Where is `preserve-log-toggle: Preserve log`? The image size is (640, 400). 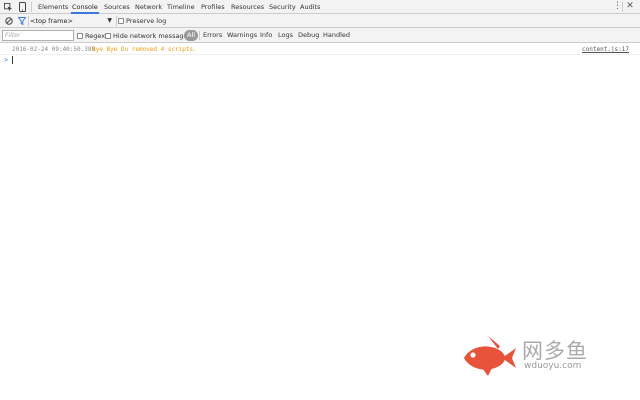
preserve-log-toggle: Preserve log is located at coordinates (142, 21).